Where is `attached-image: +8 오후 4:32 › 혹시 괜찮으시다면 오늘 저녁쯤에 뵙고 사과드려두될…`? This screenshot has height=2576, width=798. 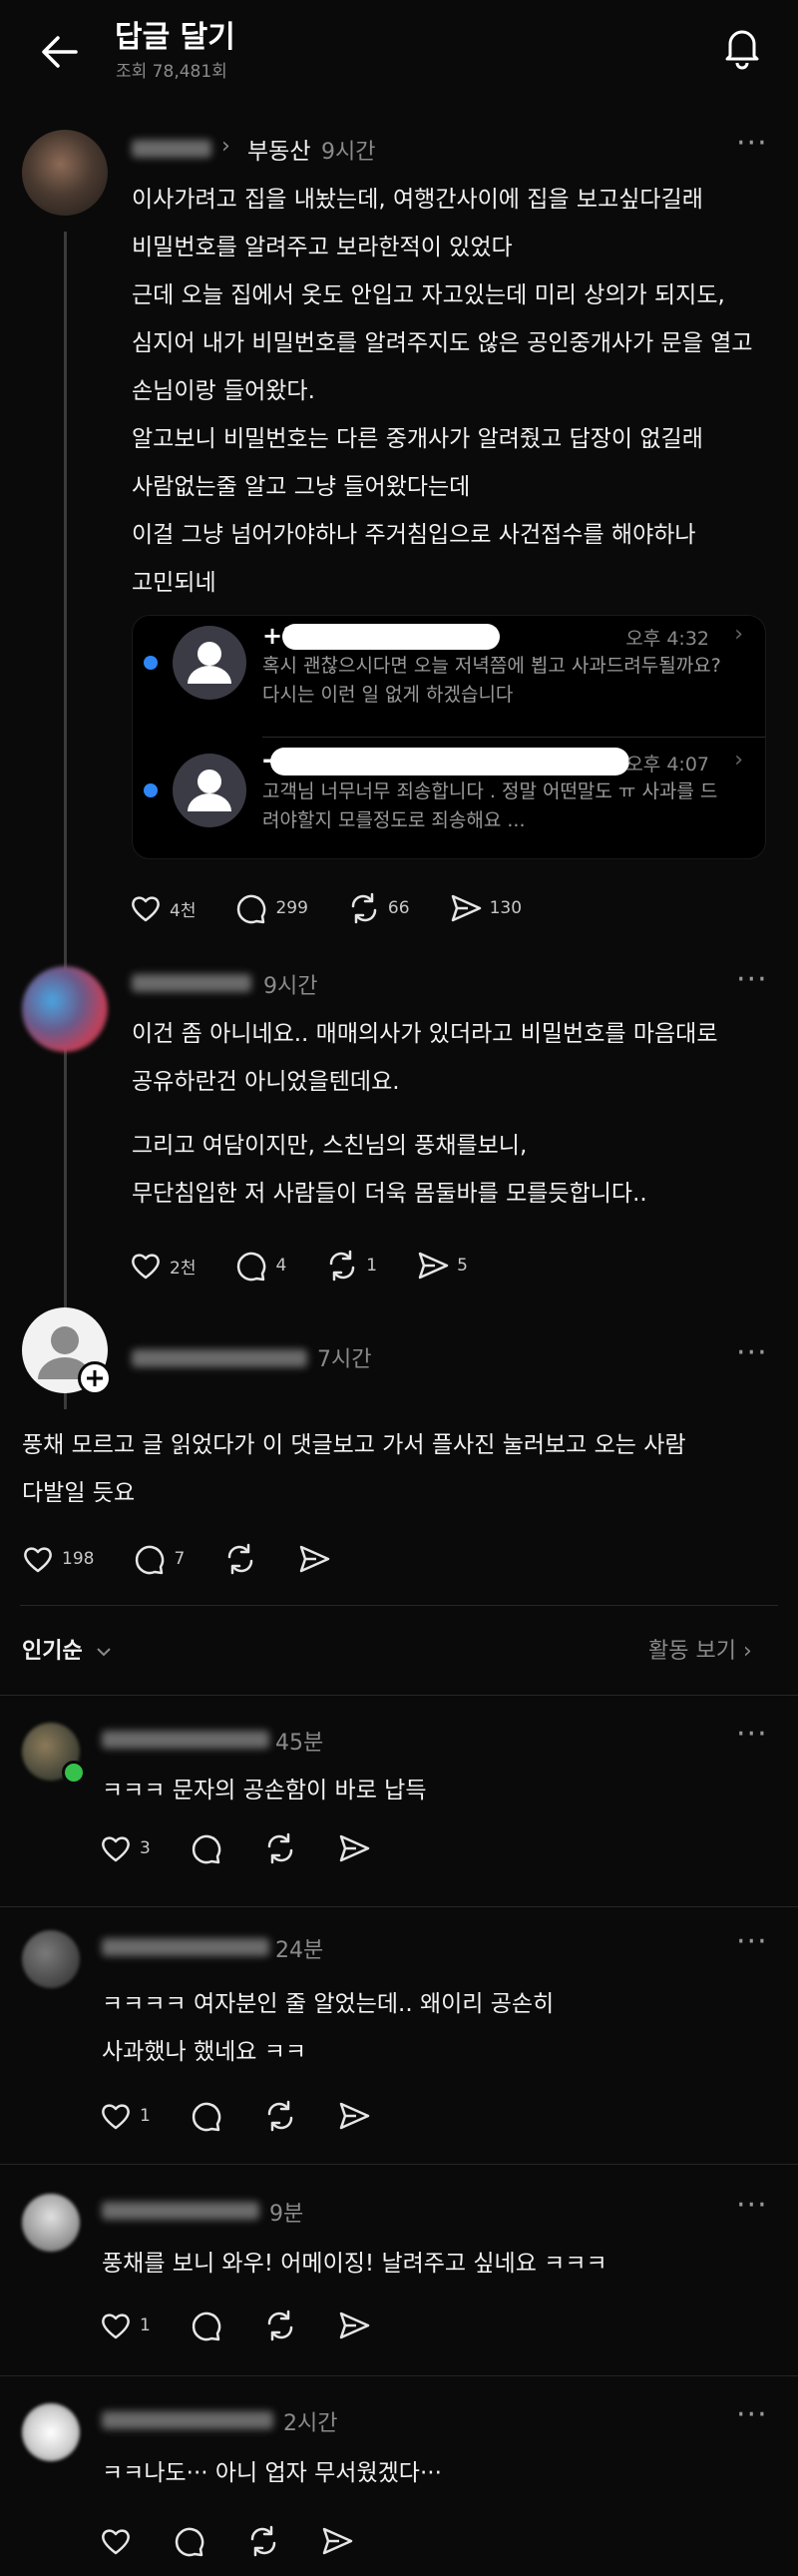 attached-image: +8 오후 4:32 › 혹시 괜찮으시다면 오늘 저녁쯤에 뵙고 사과드려두될… is located at coordinates (449, 737).